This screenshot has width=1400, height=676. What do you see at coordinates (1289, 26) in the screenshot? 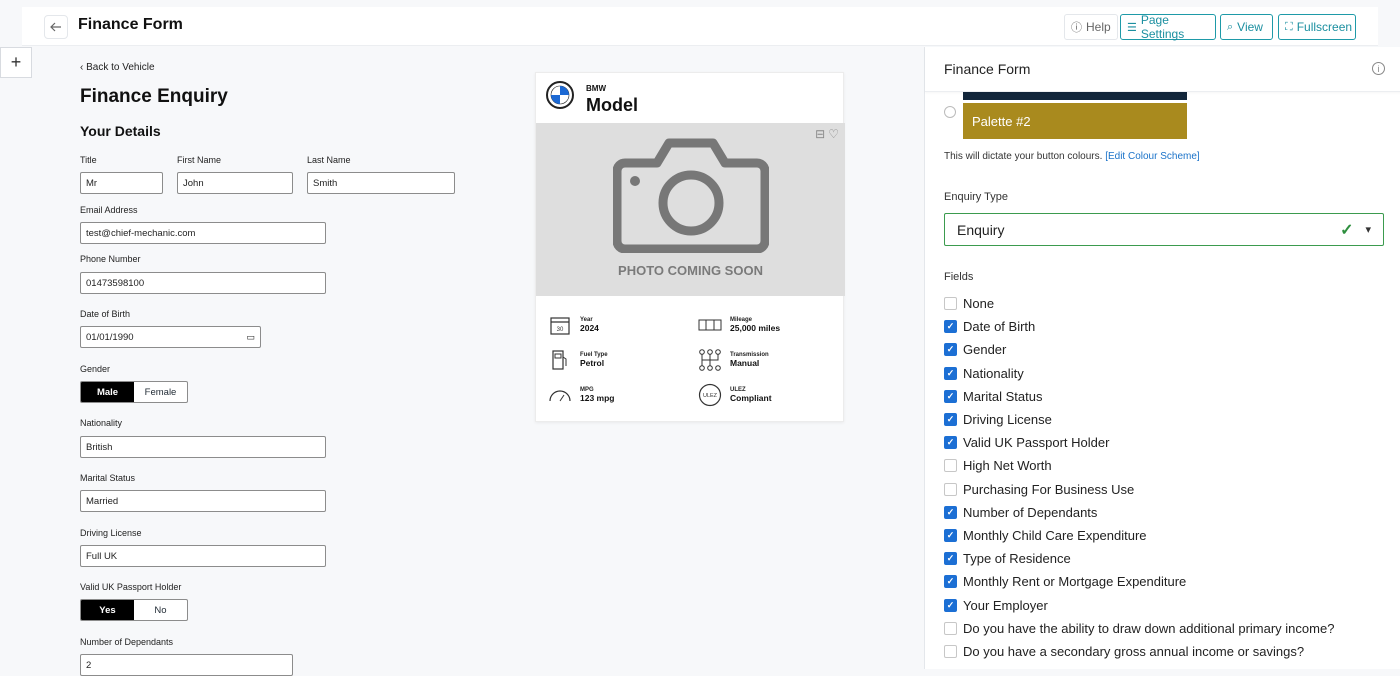
I see `expand-icon: ⛶` at bounding box center [1289, 26].